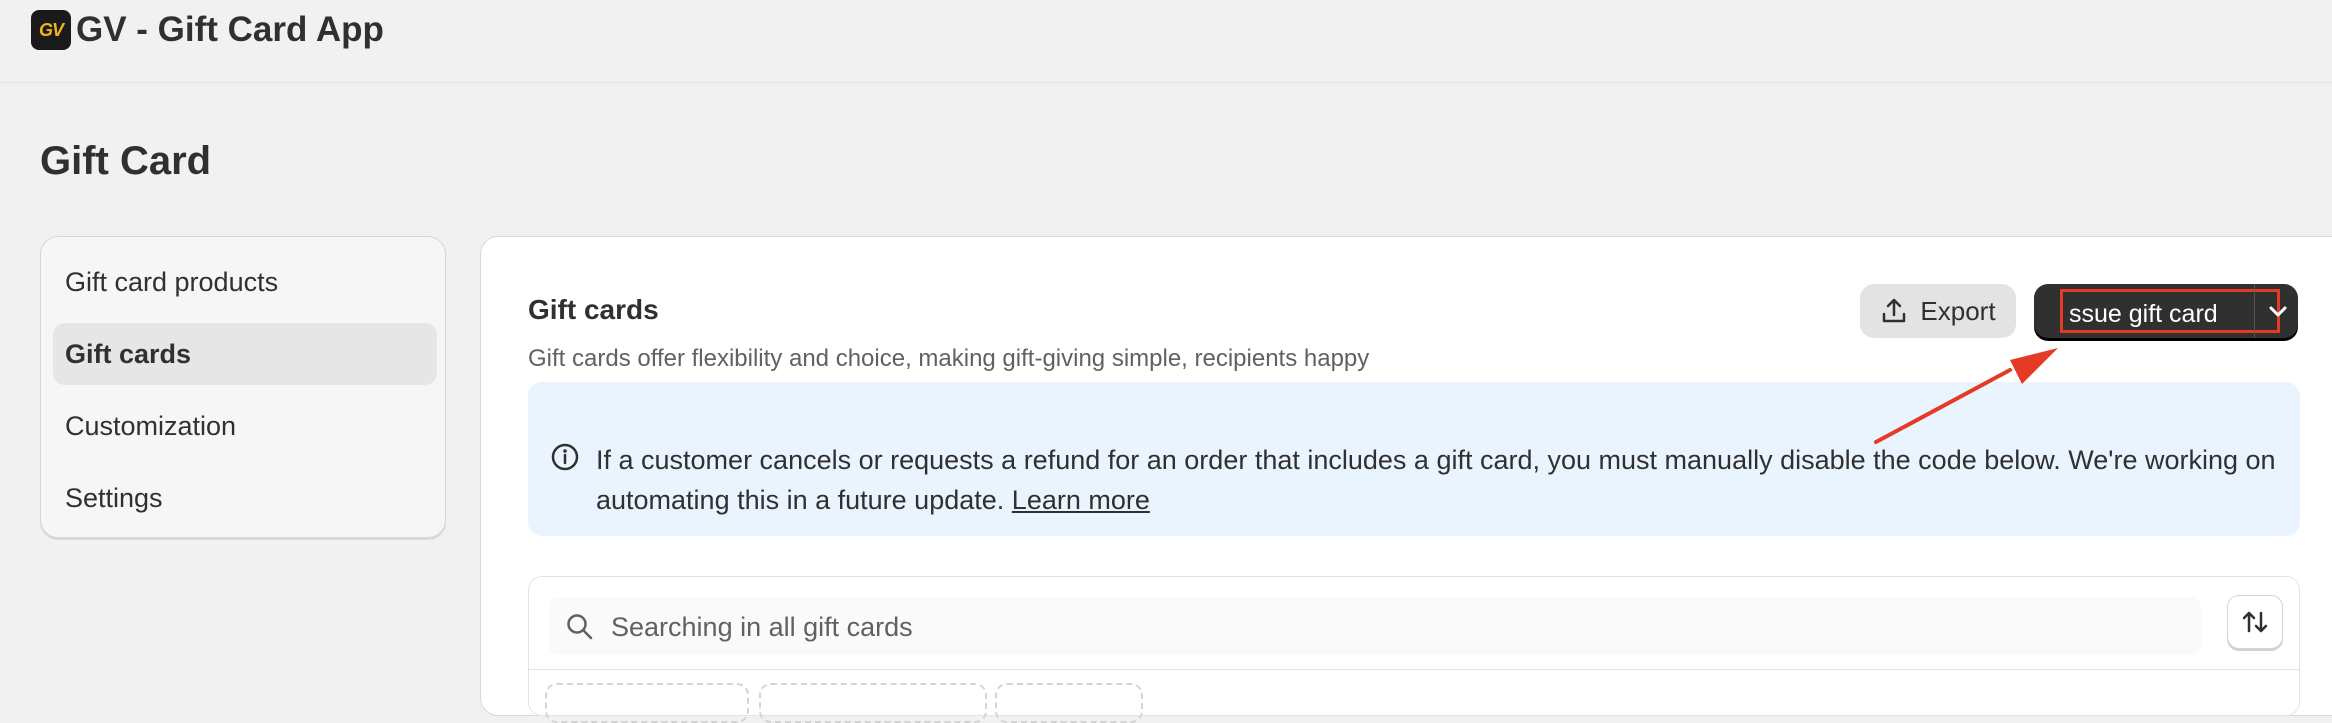 The image size is (2332, 723). I want to click on search-input: Searching in all gift cards, so click(762, 627).